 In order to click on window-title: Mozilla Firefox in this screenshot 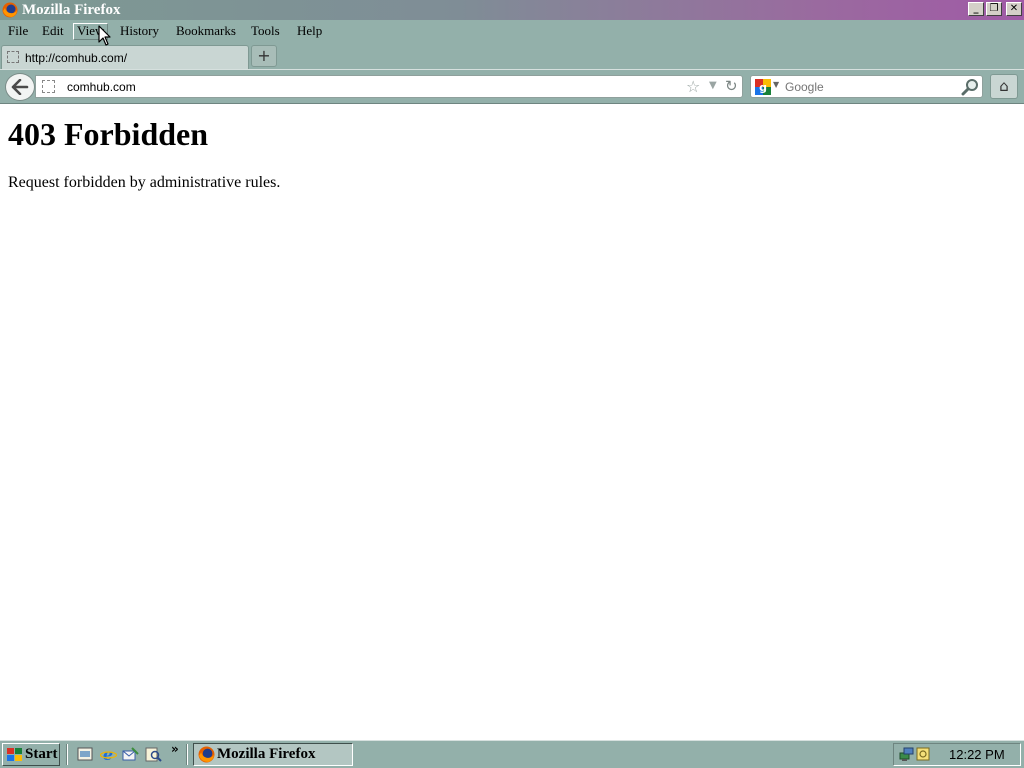, I will do `click(71, 10)`.